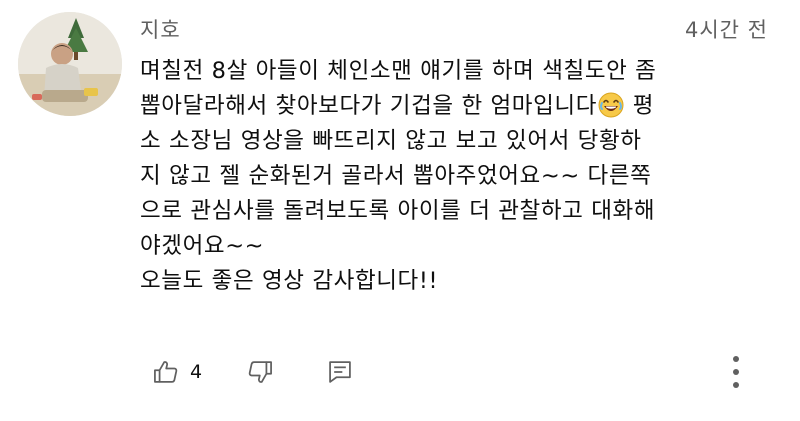 Image resolution: width=800 pixels, height=421 pixels. What do you see at coordinates (611, 105) in the screenshot?
I see `laughing-face-icon` at bounding box center [611, 105].